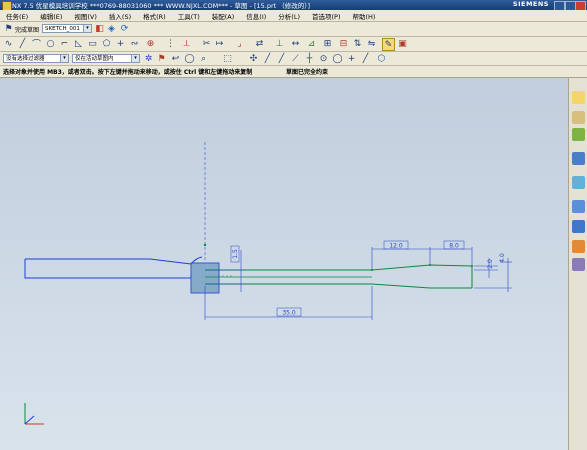 The width and height of the screenshot is (587, 450). I want to click on menu-insert: 插入(S), so click(120, 16).